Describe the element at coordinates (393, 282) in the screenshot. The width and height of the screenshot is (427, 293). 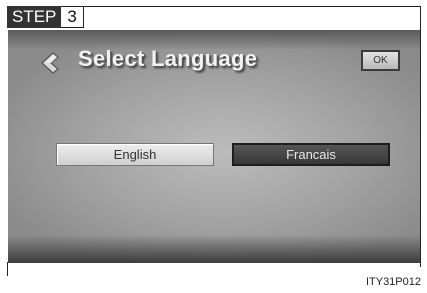
I see `figure-code: ITY31P012` at that location.